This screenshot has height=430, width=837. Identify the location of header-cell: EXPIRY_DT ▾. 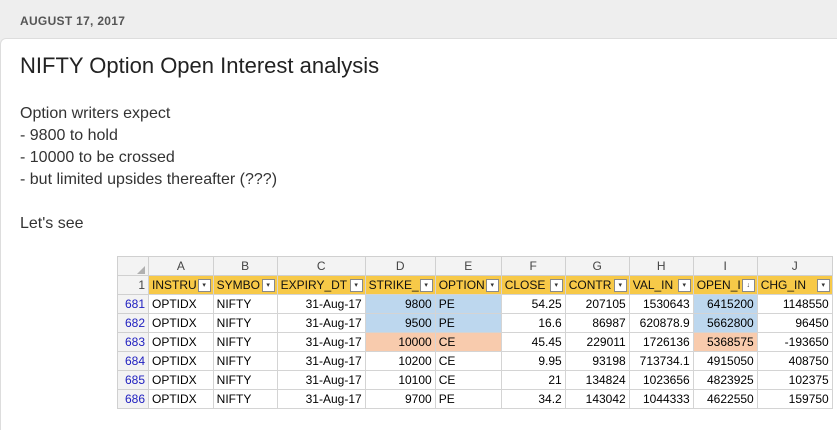
(321, 285).